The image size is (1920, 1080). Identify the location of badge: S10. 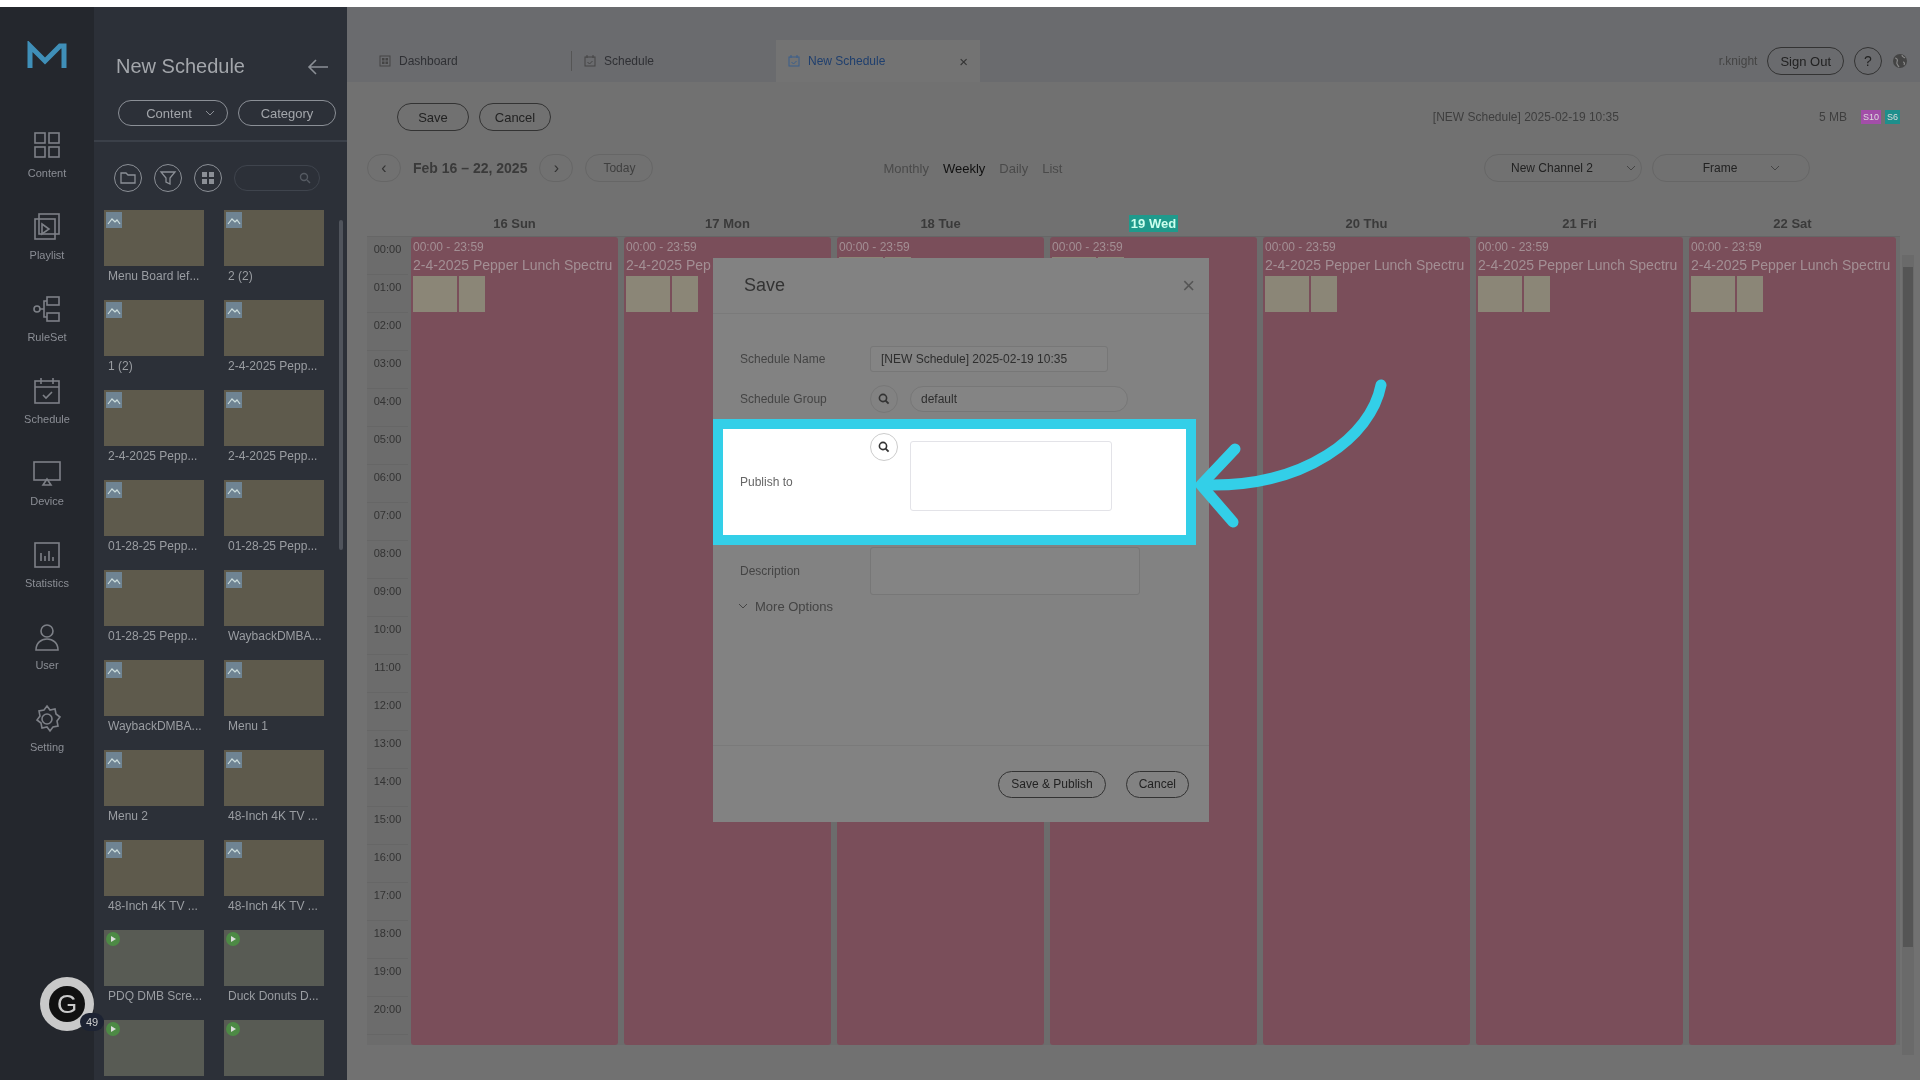
(1870, 117).